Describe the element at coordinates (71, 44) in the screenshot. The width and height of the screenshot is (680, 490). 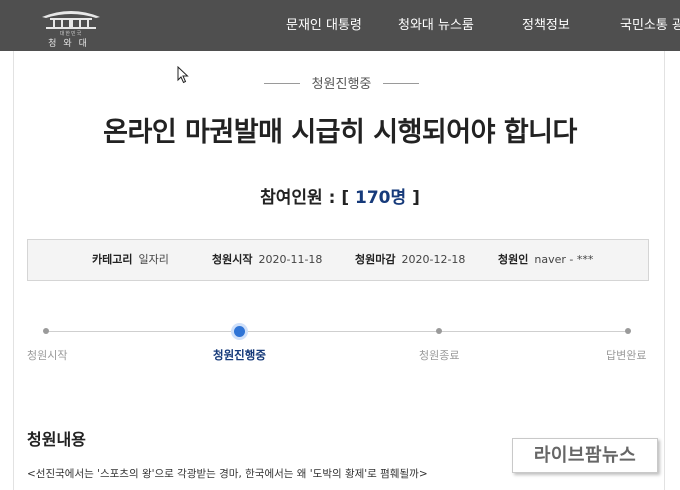
I see `logo-title: 청와대` at that location.